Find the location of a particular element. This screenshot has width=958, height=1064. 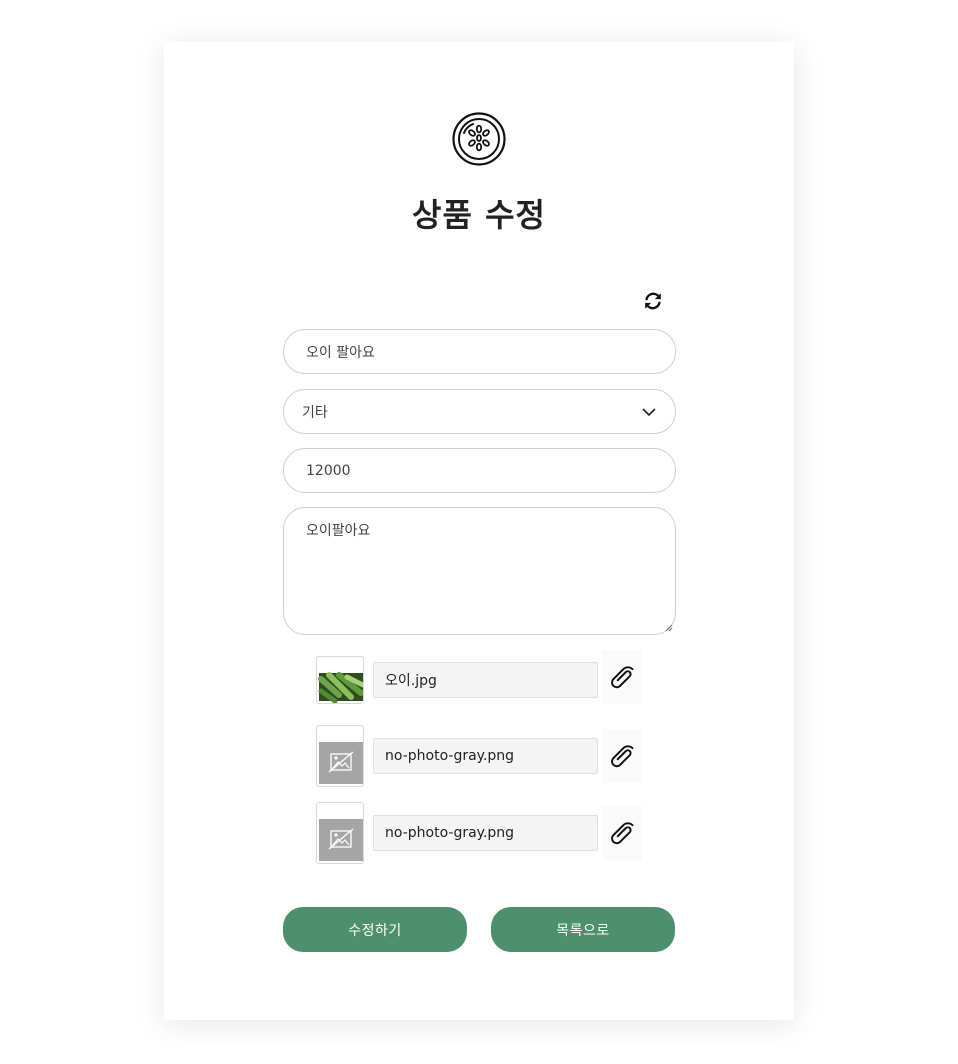

refresh-icon is located at coordinates (653, 301).